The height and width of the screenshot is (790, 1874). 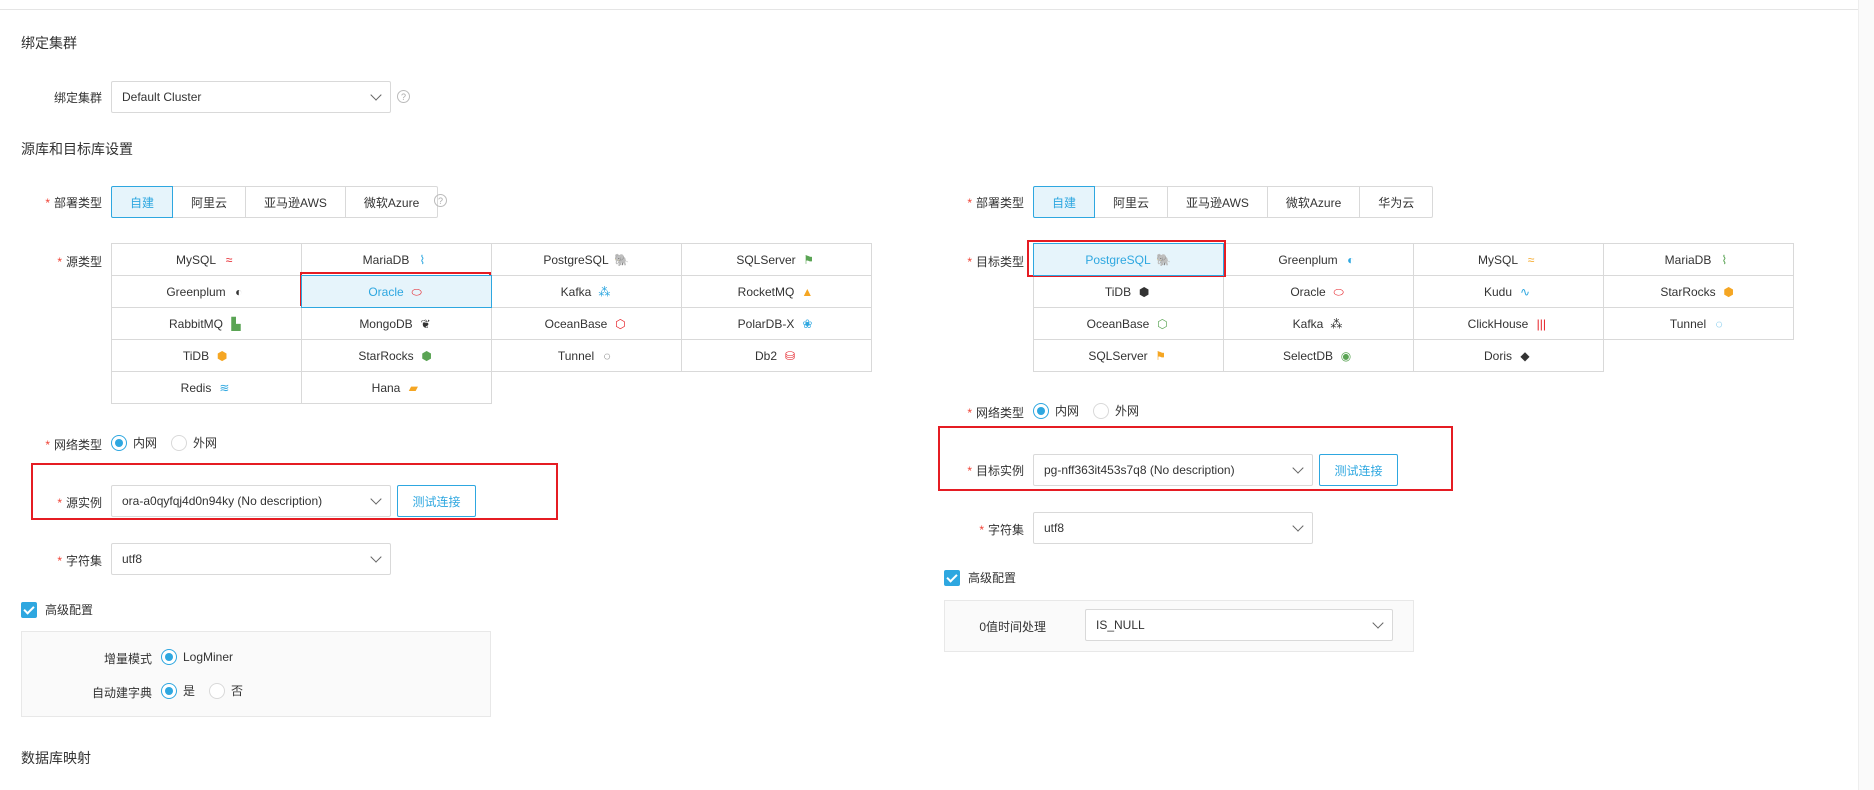 I want to click on source-type-option: RocketMQ ▲, so click(x=776, y=291).